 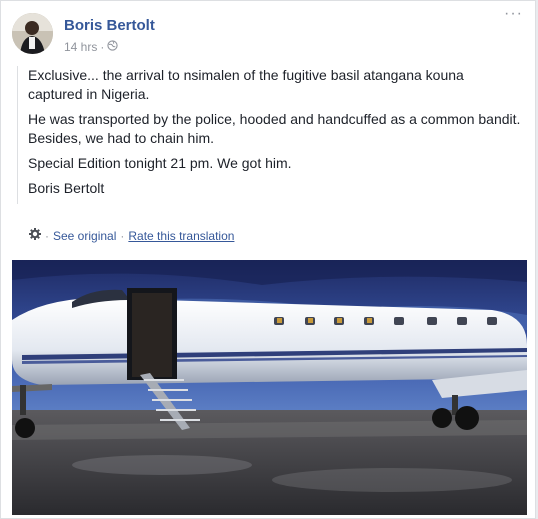 I want to click on see-original-link: See original, so click(x=84, y=236).